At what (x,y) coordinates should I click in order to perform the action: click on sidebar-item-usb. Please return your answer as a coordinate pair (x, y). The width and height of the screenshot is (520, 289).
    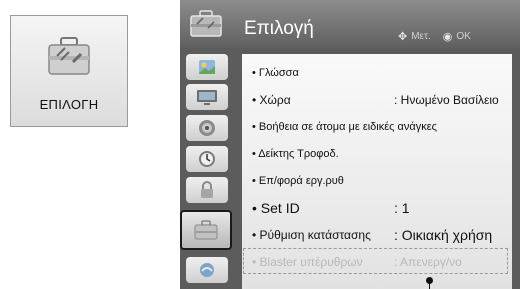
    Looking at the image, I should click on (207, 270).